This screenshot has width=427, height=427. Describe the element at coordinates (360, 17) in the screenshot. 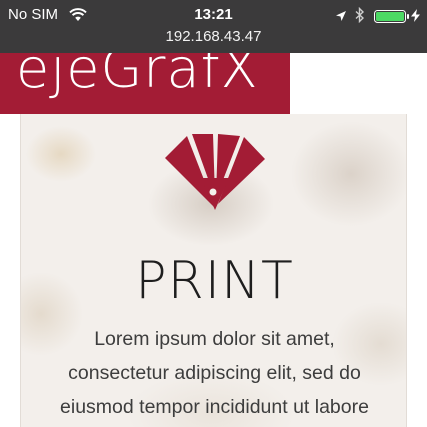

I see `bluetooth-icon` at that location.